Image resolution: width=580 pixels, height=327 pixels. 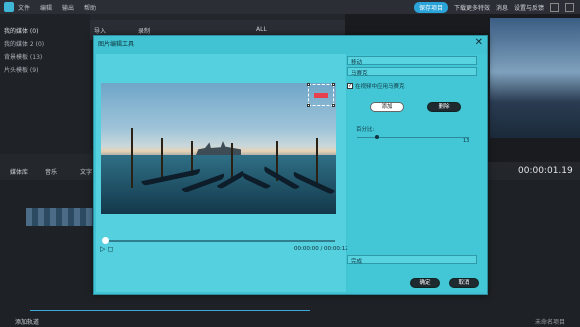 What do you see at coordinates (45, 30) in the screenshot?
I see `library-item: 我的媒体 (0)` at bounding box center [45, 30].